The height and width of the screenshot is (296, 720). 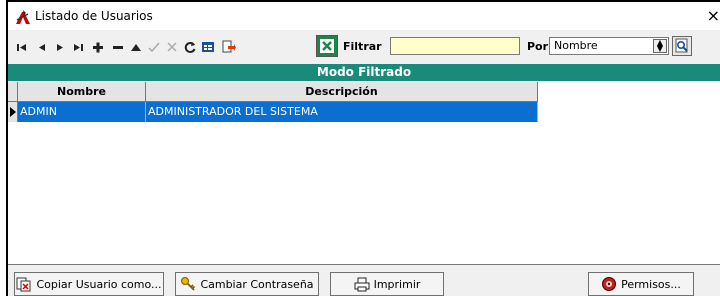 I want to click on last-record-icon, so click(x=78, y=47).